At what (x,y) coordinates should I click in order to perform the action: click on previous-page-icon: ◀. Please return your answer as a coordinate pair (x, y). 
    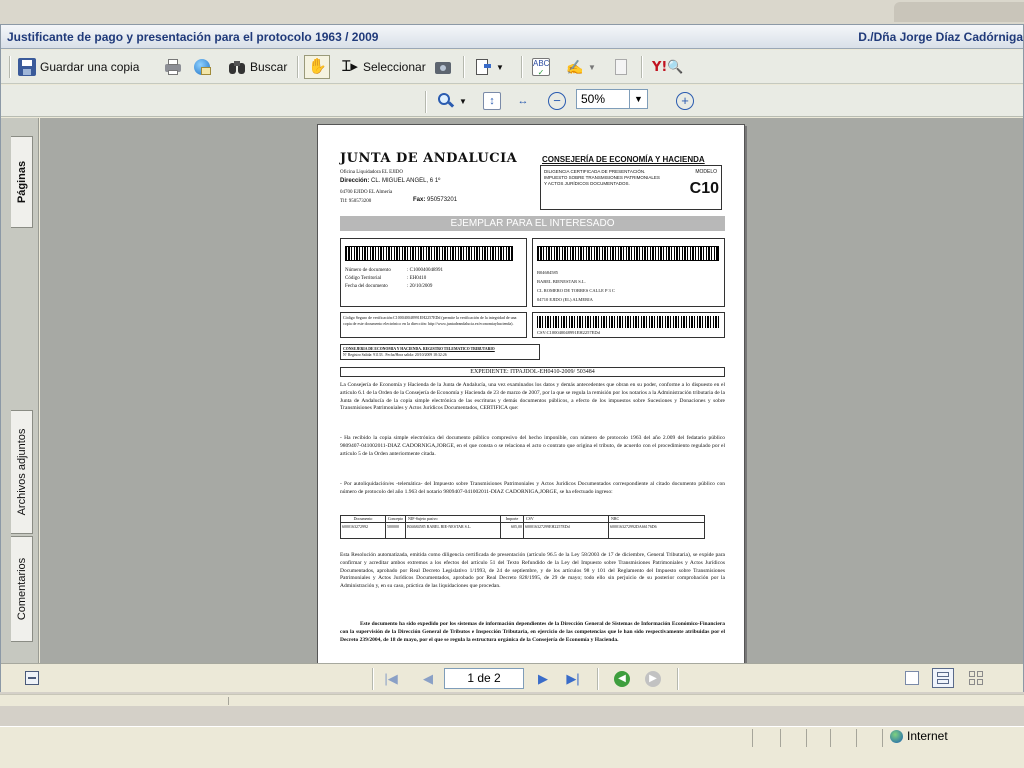
    Looking at the image, I should click on (428, 679).